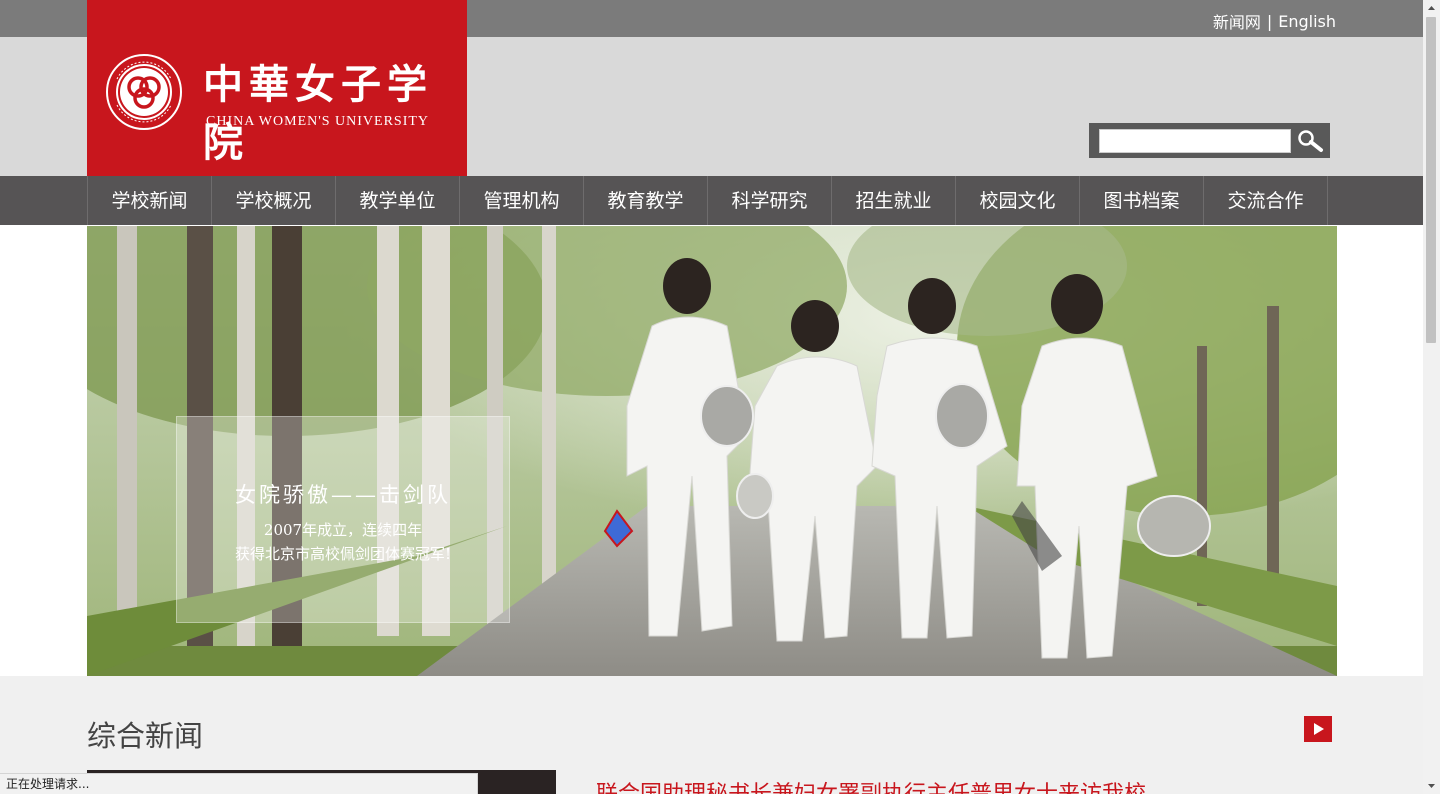 Image resolution: width=1440 pixels, height=794 pixels. I want to click on university-logo: 中華女子学院 CHINA WOMEN'S UNIVERSITY, so click(277, 88).